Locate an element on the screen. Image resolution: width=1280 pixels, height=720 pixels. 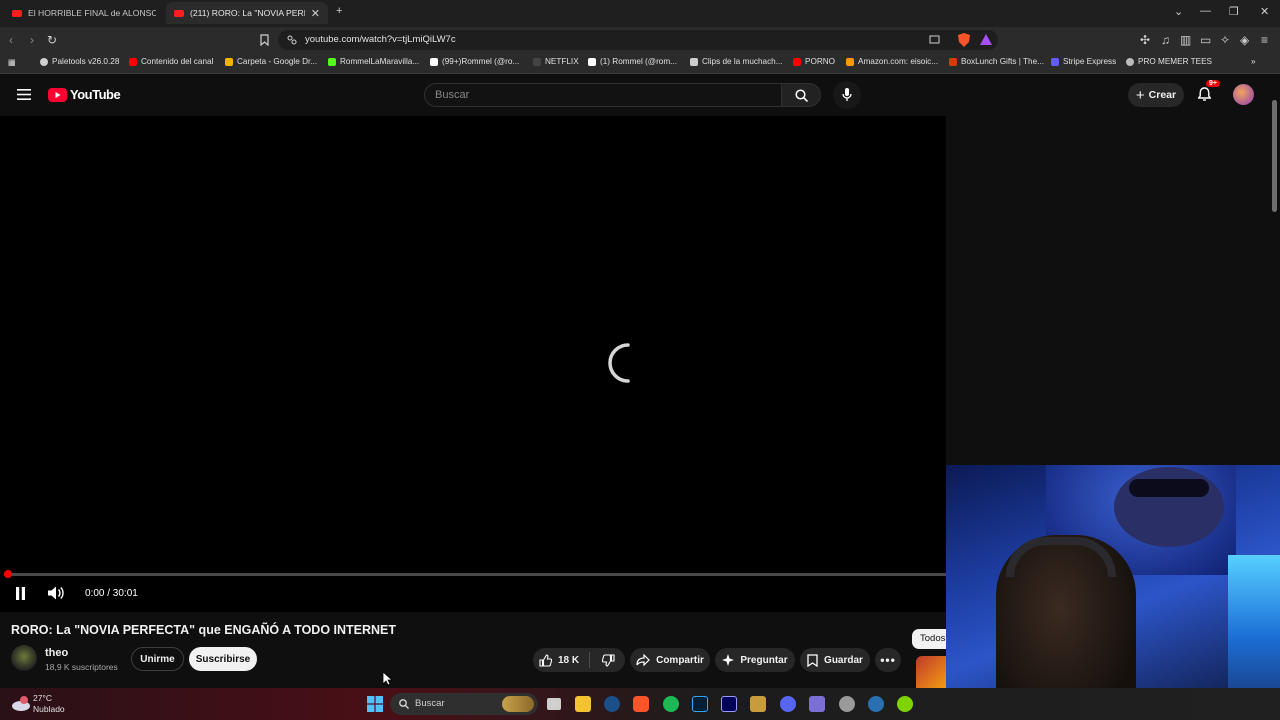
hamburger-menu-icon is located at coordinates (24, 94).